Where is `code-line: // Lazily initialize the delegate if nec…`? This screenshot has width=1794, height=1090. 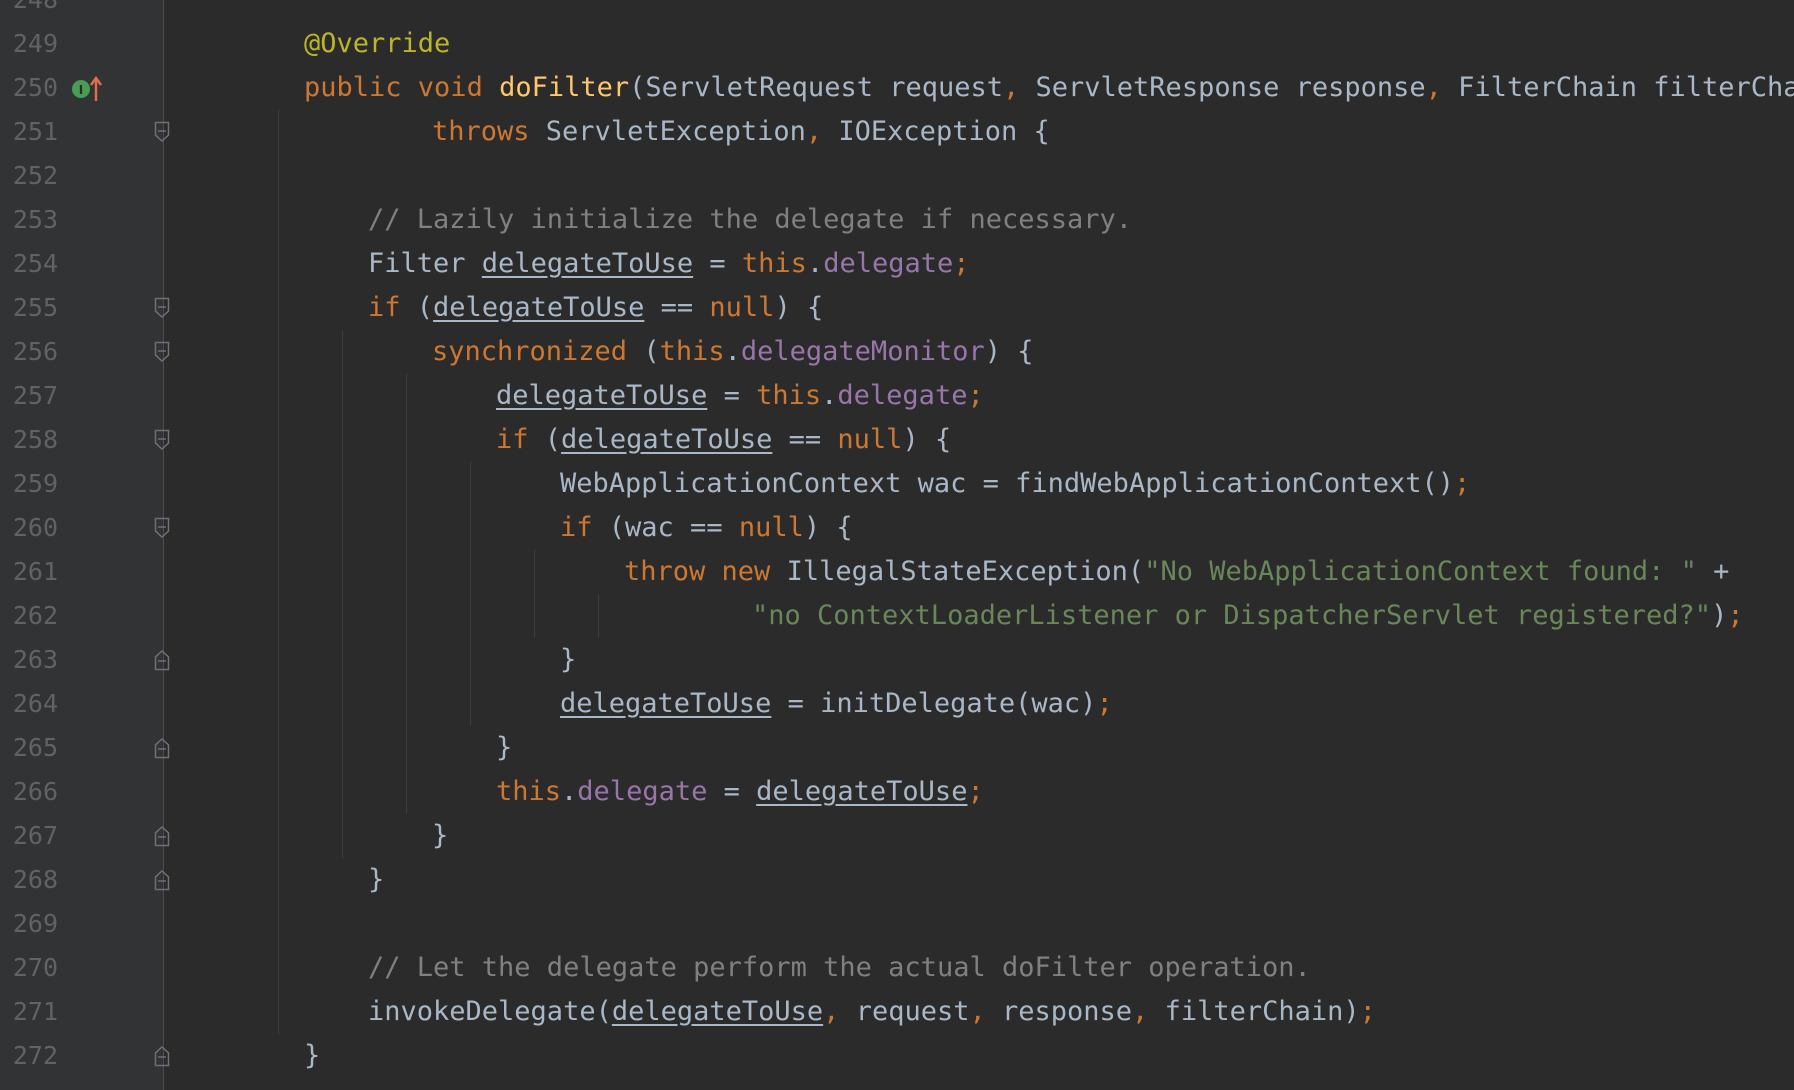
code-line: // Lazily initialize the delegate if nec… is located at coordinates (750, 220).